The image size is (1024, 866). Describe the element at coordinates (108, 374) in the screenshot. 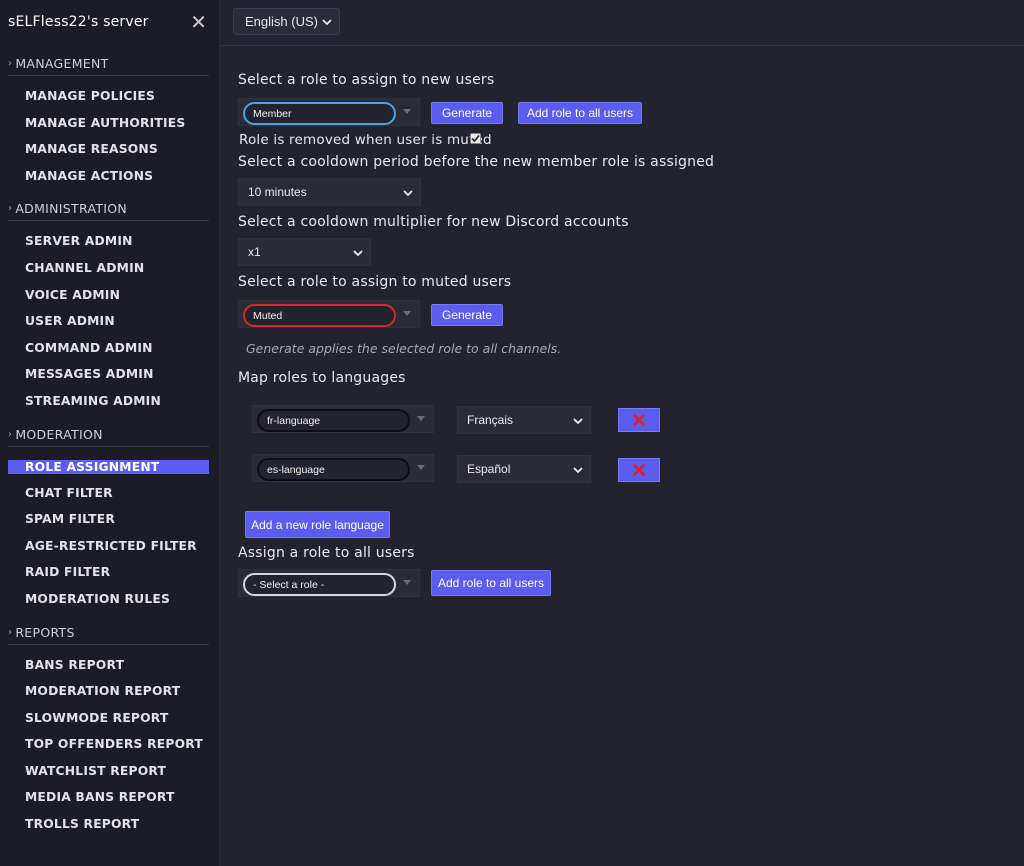

I see `sidebar-item-messages-admin: MESSAGES ADMIN` at that location.